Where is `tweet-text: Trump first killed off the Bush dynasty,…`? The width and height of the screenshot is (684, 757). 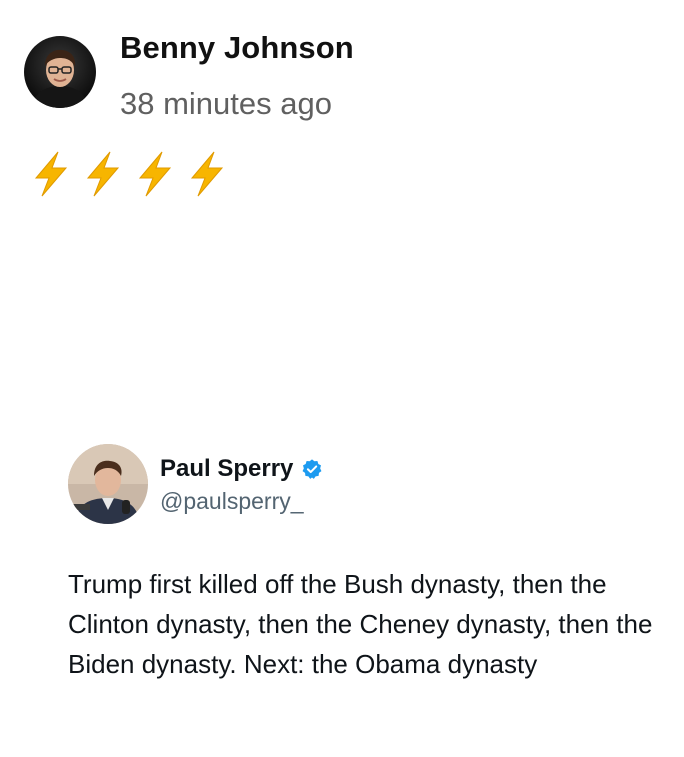
tweet-text: Trump first killed off the Bush dynasty,… is located at coordinates (360, 624).